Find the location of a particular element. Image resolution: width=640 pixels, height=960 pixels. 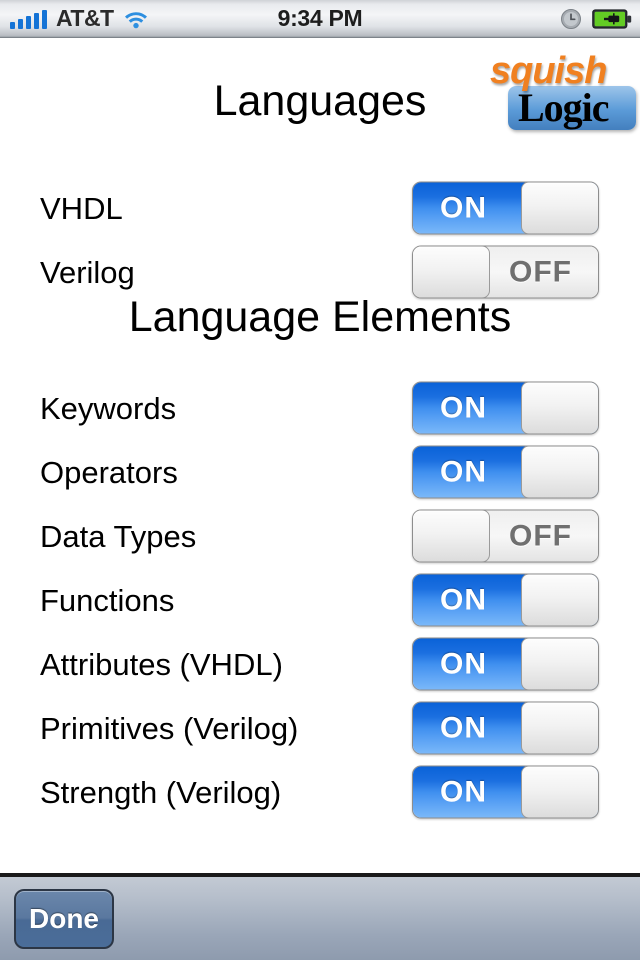

wifi-icon is located at coordinates (136, 19).